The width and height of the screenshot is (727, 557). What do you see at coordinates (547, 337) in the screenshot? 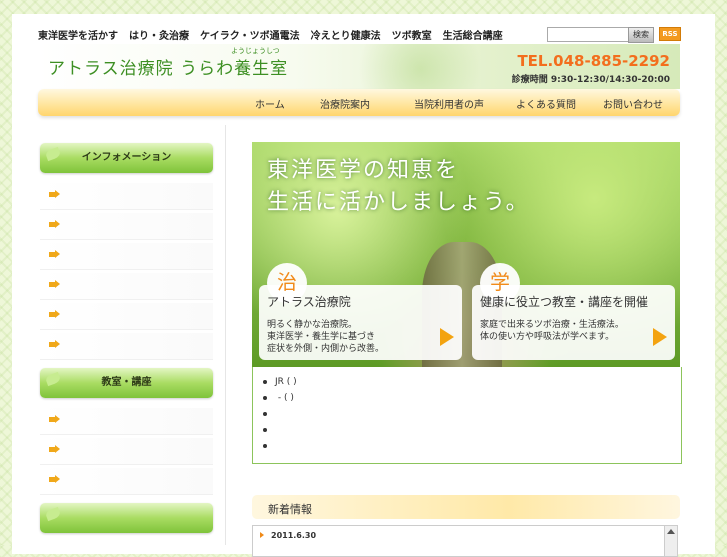
I see `hero-card-text: 体の使い方や呼吸法が学べます。` at bounding box center [547, 337].